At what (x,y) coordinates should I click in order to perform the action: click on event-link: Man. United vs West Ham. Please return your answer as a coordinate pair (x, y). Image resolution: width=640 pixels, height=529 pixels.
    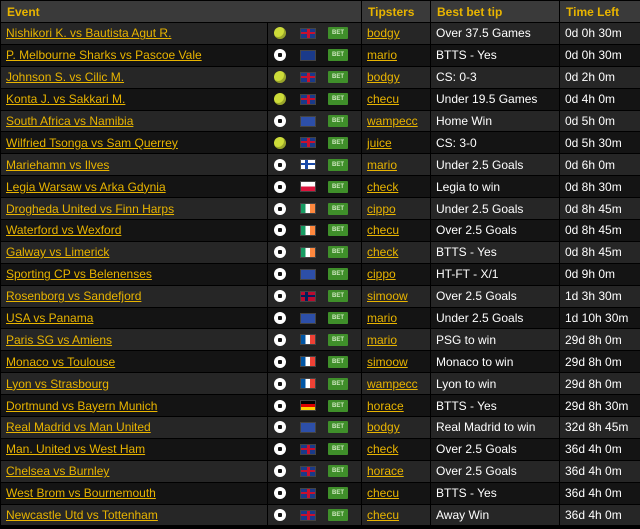
    Looking at the image, I should click on (75, 449).